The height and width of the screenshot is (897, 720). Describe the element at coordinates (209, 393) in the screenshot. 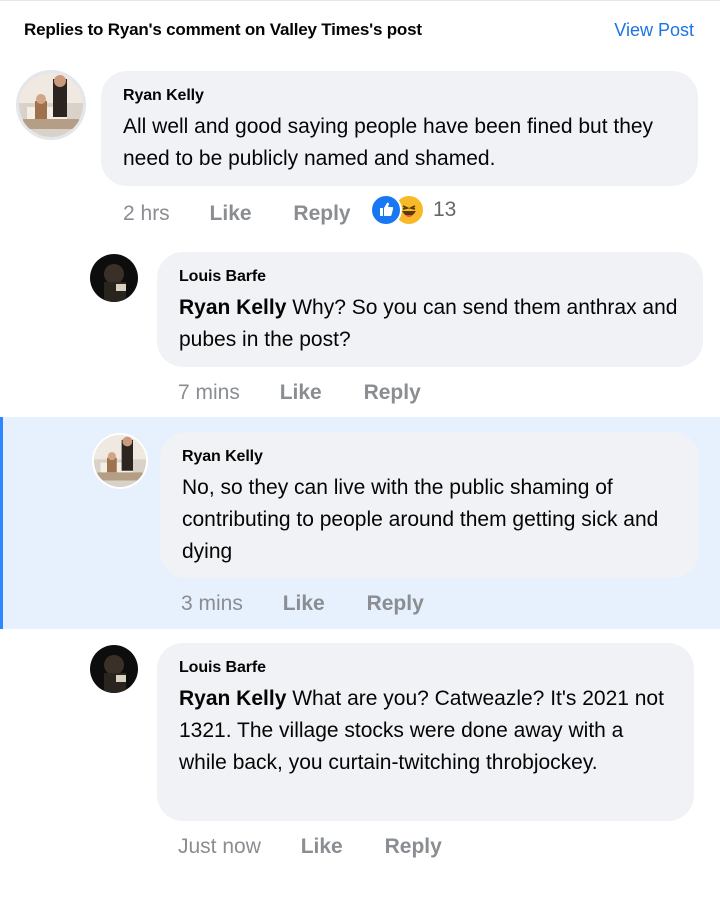

I see `comment-time: 7 mins` at that location.